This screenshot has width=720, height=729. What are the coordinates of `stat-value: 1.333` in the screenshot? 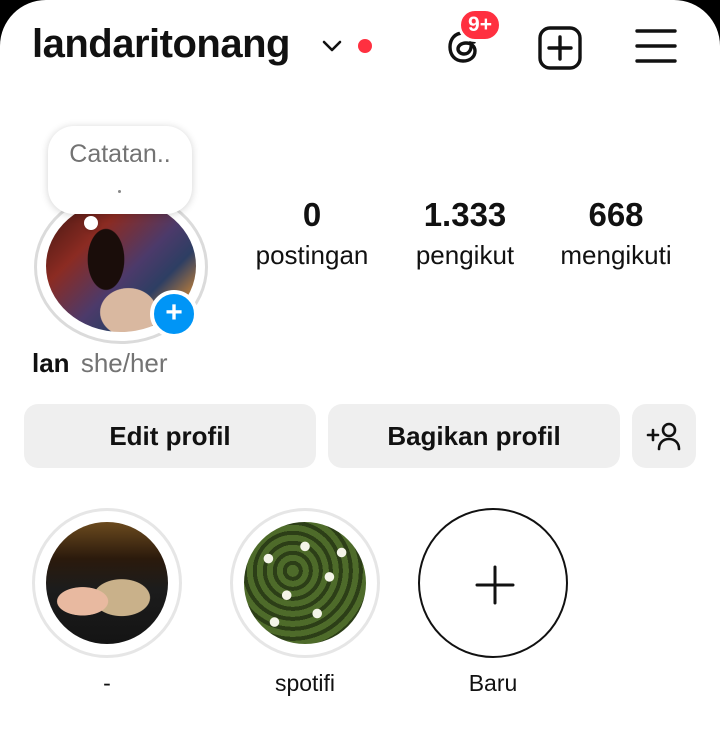 It's located at (465, 214).